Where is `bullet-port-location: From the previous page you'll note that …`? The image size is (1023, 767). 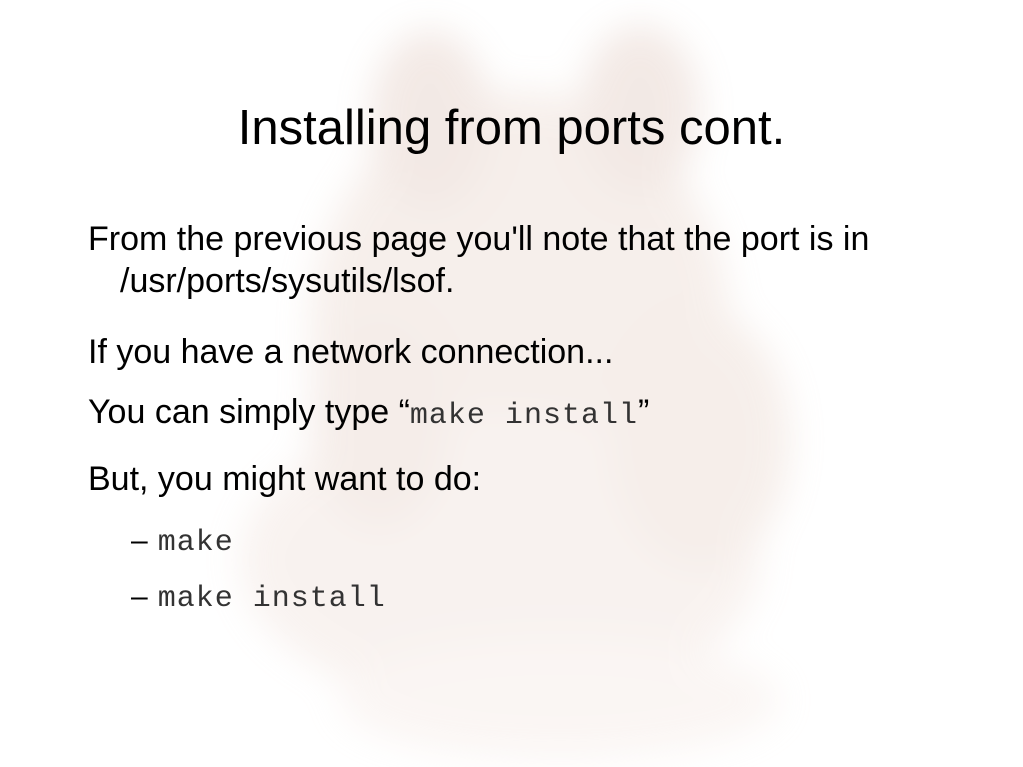 bullet-port-location: From the previous page you'll note that … is located at coordinates (479, 260).